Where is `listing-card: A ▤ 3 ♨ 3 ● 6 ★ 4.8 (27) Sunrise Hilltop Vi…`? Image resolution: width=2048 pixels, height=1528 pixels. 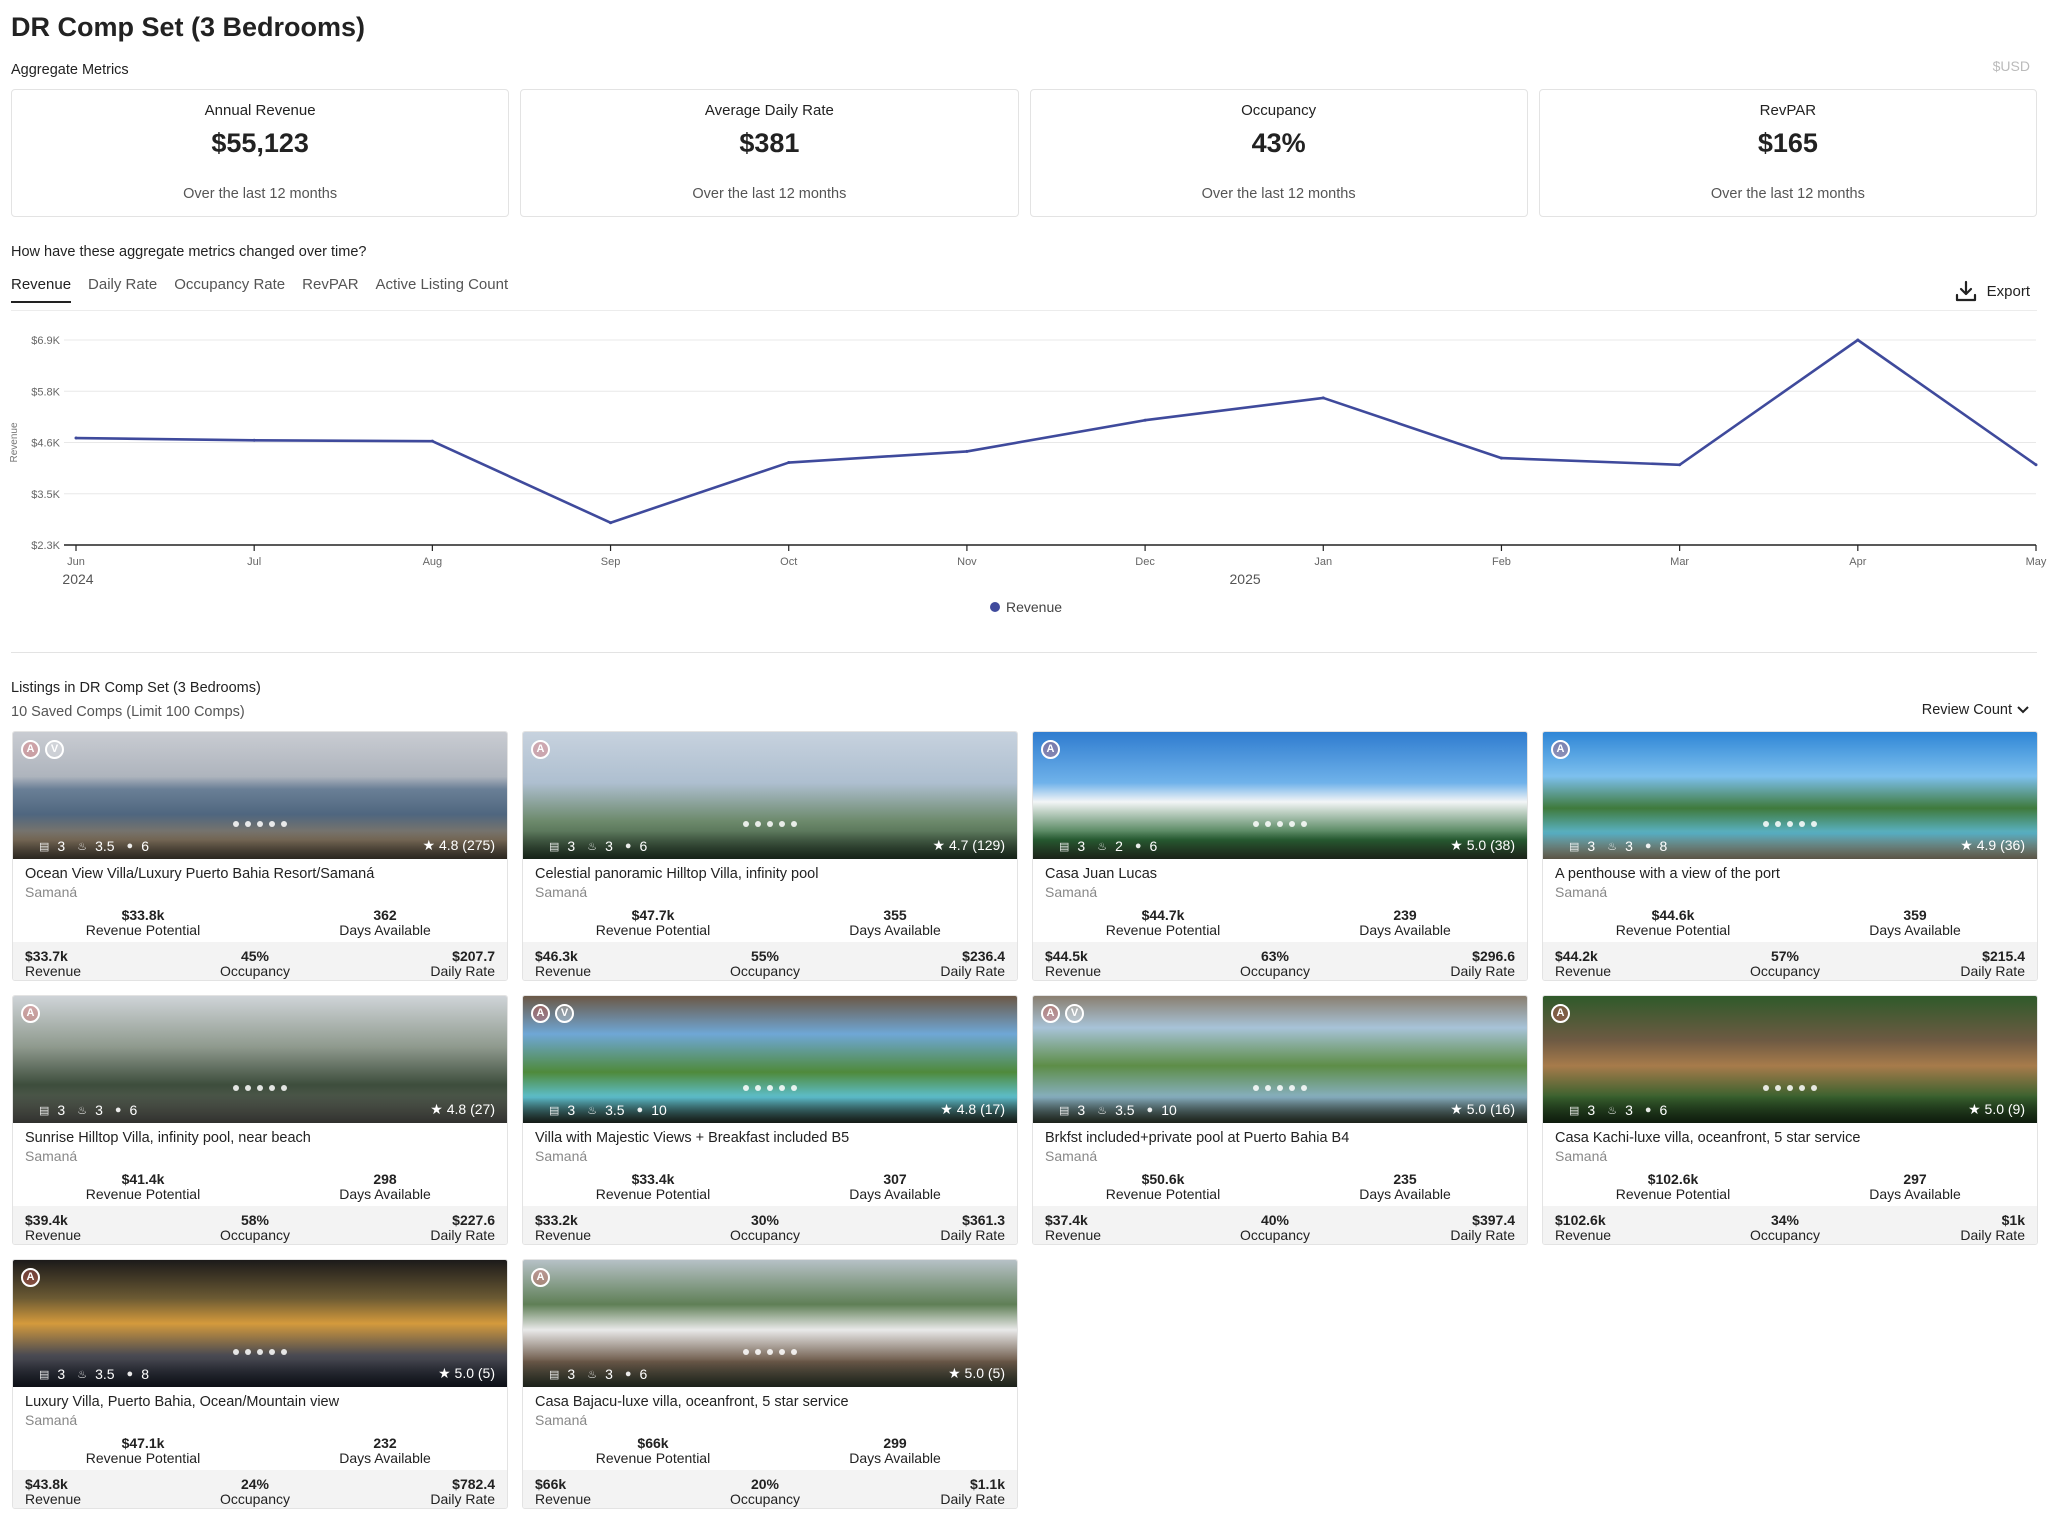 listing-card: A ▤ 3 ♨ 3 ● 6 ★ 4.8 (27) Sunrise Hilltop Vi… is located at coordinates (260, 1120).